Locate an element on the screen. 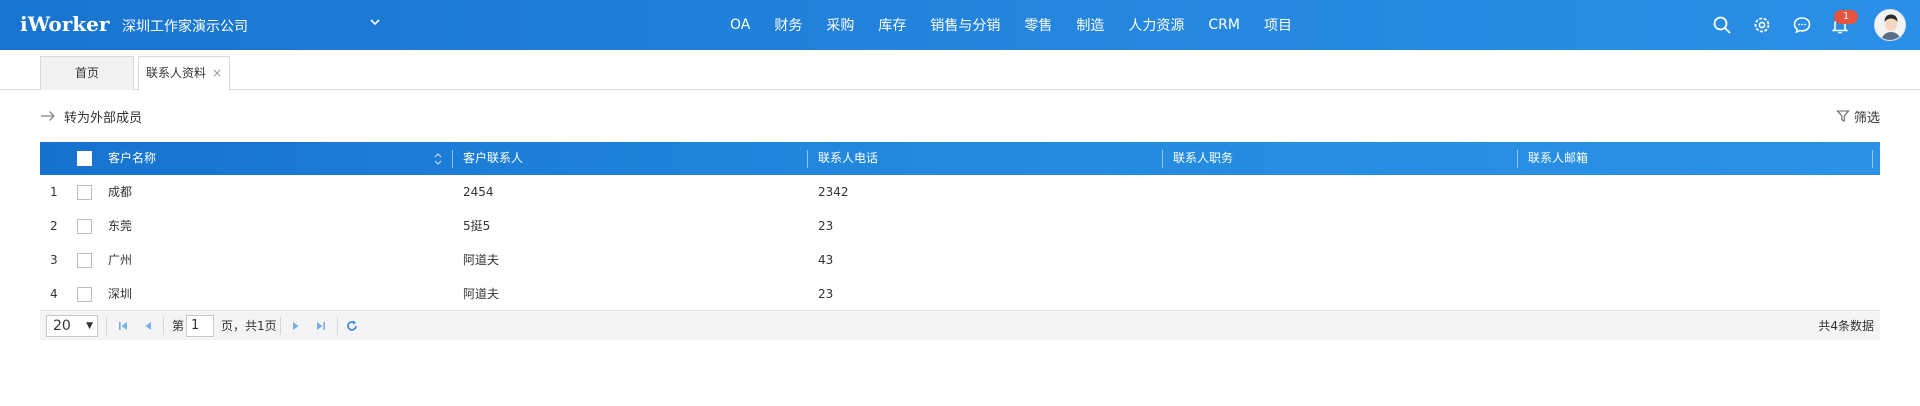  nav-item-finance: 财务 is located at coordinates (788, 25).